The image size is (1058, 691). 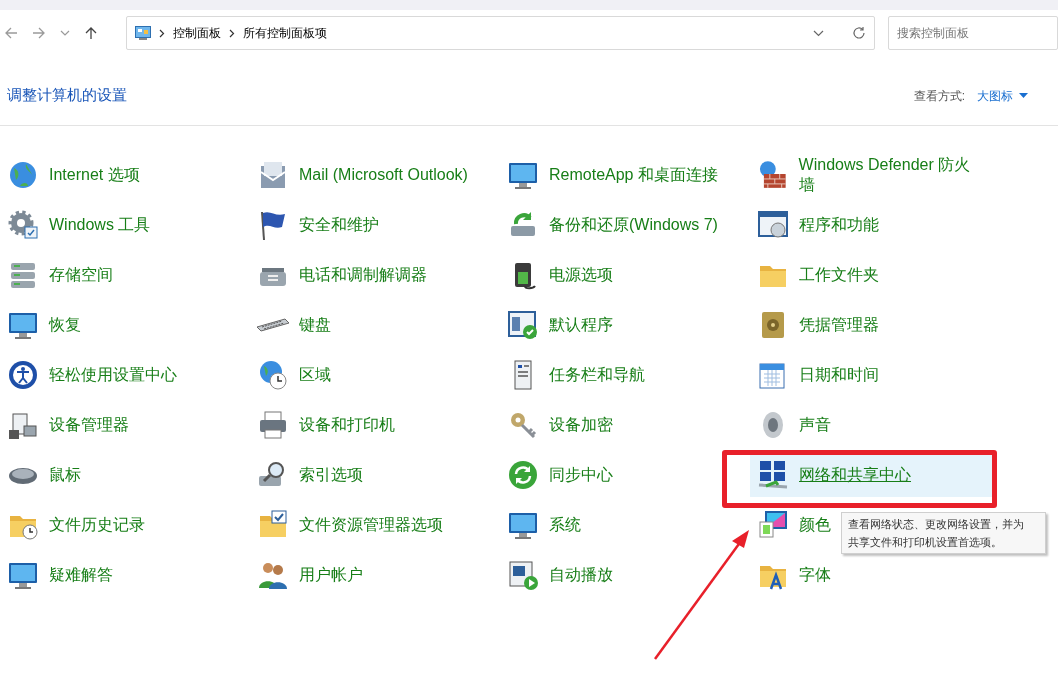 I want to click on control-panel-item: Mail (Microsoft Outlook), so click(x=371, y=175).